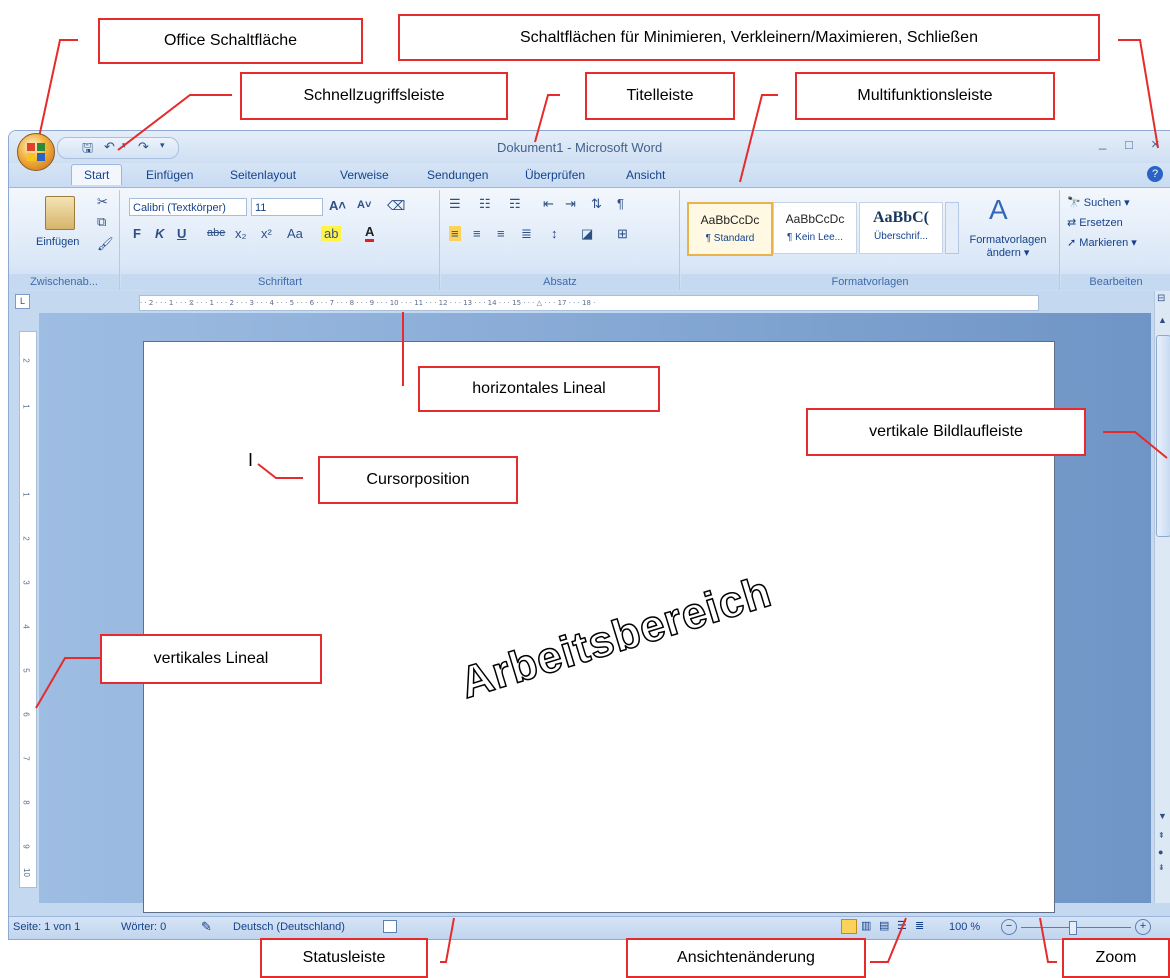 This screenshot has width=1170, height=978. What do you see at coordinates (46, 927) in the screenshot?
I see `page-count: Seite: 1 von 1` at bounding box center [46, 927].